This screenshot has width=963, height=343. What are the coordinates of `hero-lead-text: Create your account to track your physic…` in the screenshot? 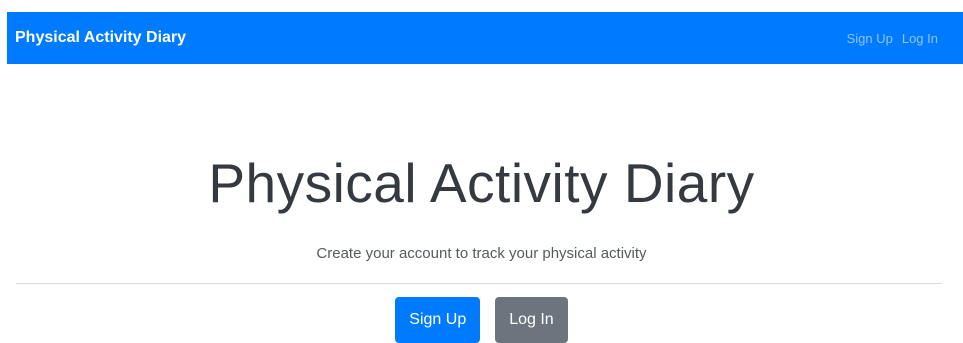 It's located at (481, 253).